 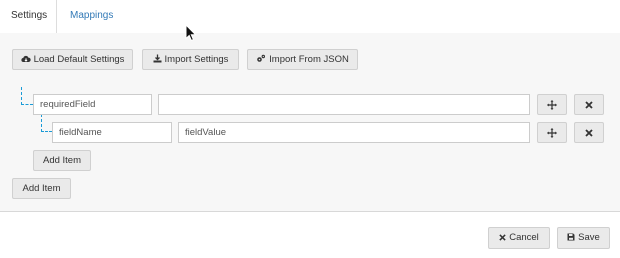 I want to click on tab-mappings: Mappings, so click(x=91, y=16).